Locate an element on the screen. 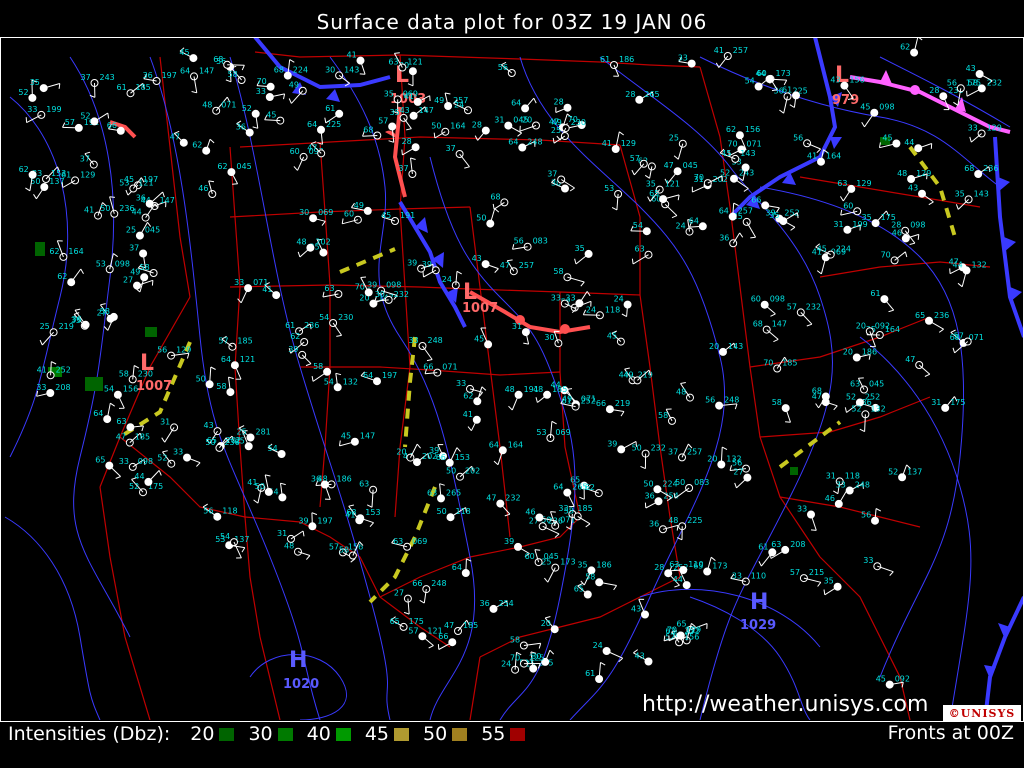 This screenshot has height=768, width=1024. legend-value: 30 is located at coordinates (260, 734).